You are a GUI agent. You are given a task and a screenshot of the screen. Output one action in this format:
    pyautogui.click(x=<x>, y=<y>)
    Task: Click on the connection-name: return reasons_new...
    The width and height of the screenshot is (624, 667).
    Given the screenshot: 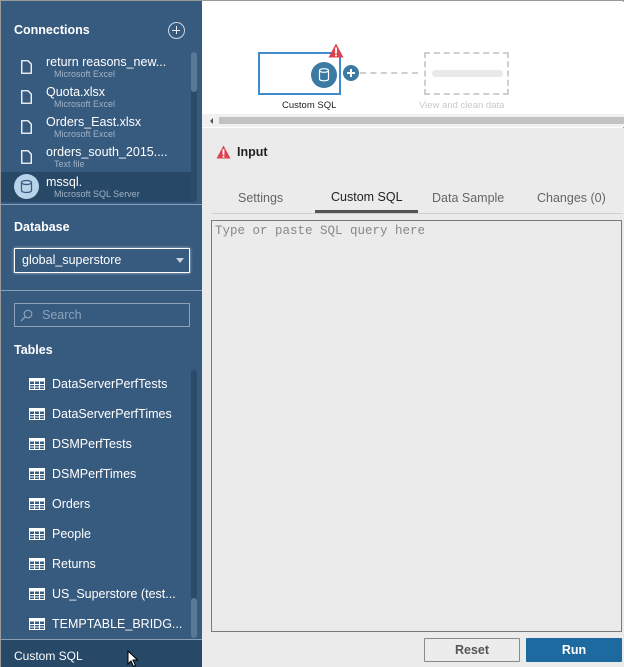 What is the action you would take?
    pyautogui.click(x=106, y=62)
    